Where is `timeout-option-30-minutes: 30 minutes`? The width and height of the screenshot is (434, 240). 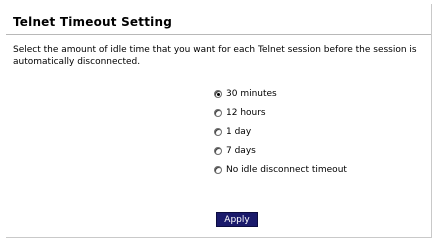 timeout-option-30-minutes: 30 minutes is located at coordinates (280, 93).